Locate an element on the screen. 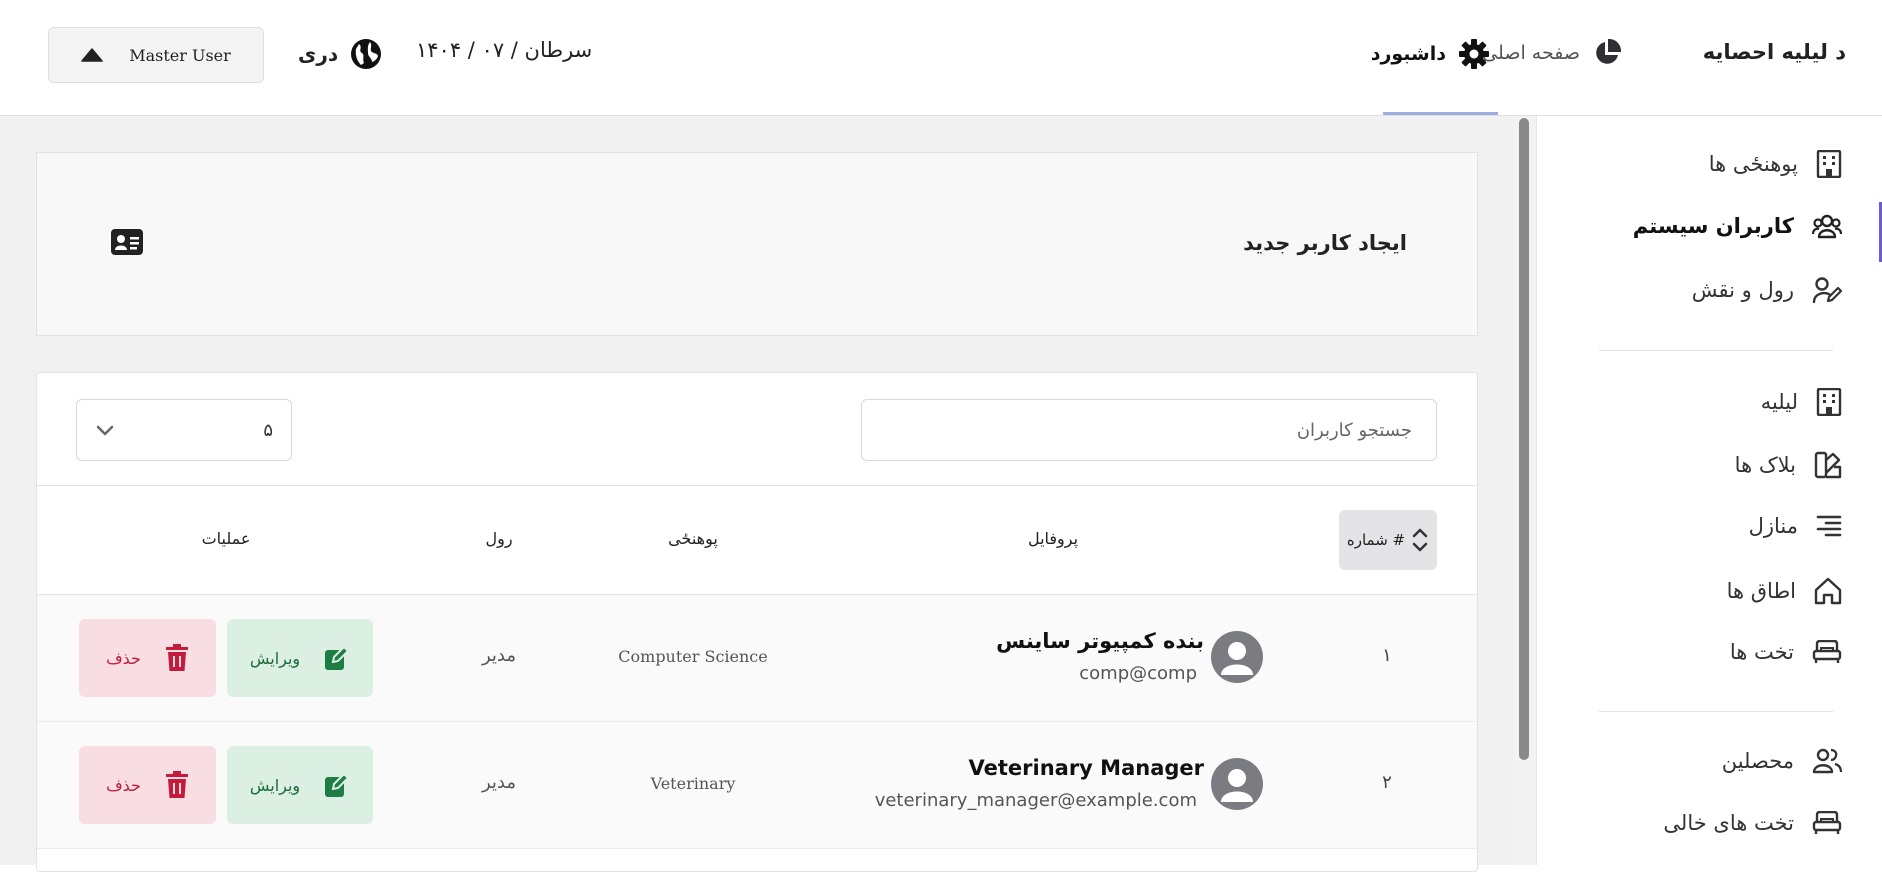  chevron-down-icon is located at coordinates (105, 430).